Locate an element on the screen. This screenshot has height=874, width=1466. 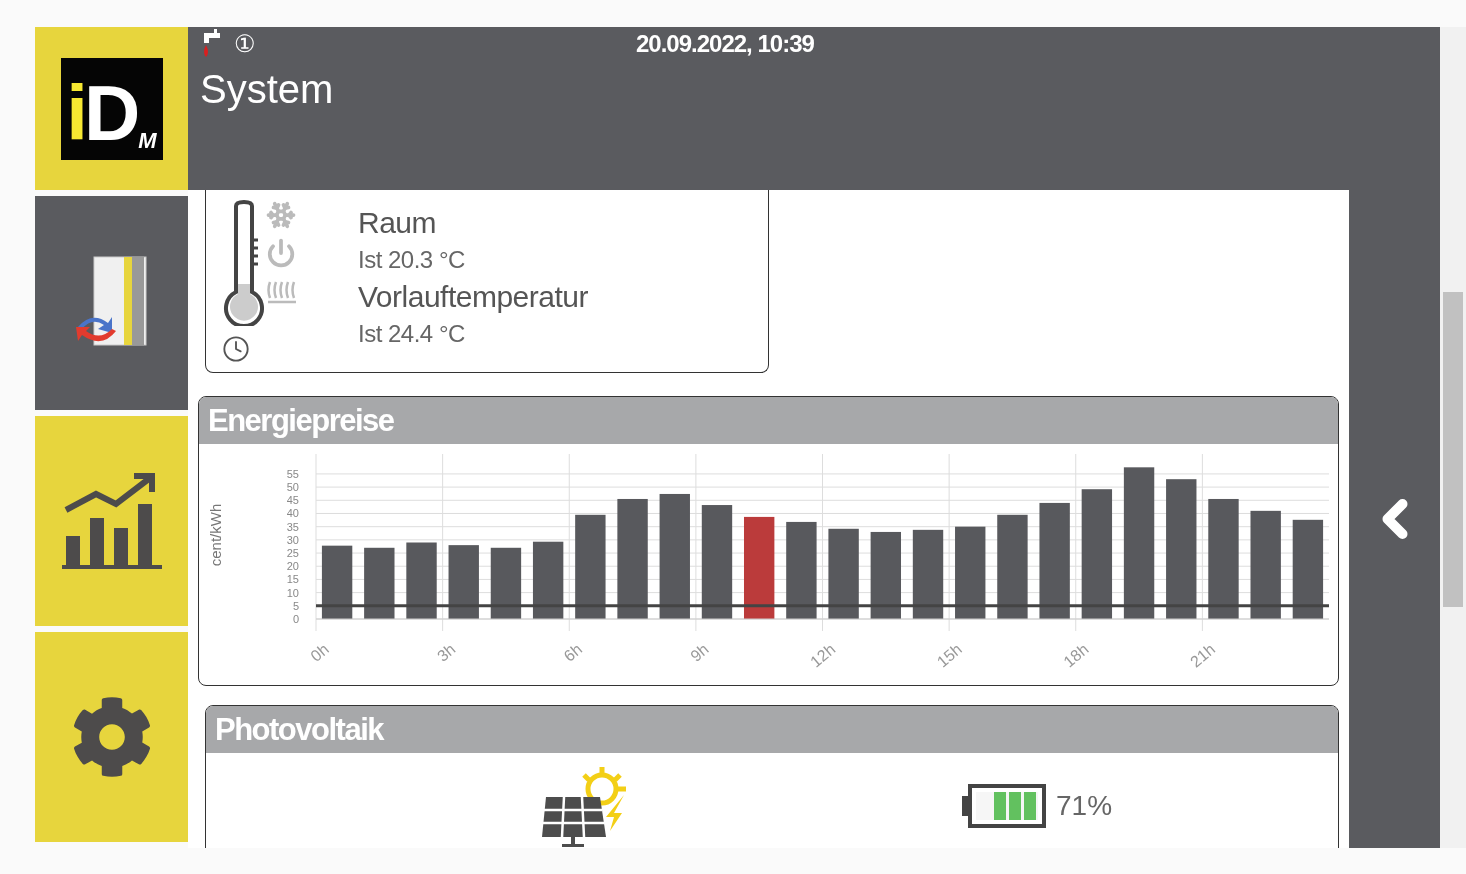
axis-tick-label: 20 is located at coordinates (292, 566).